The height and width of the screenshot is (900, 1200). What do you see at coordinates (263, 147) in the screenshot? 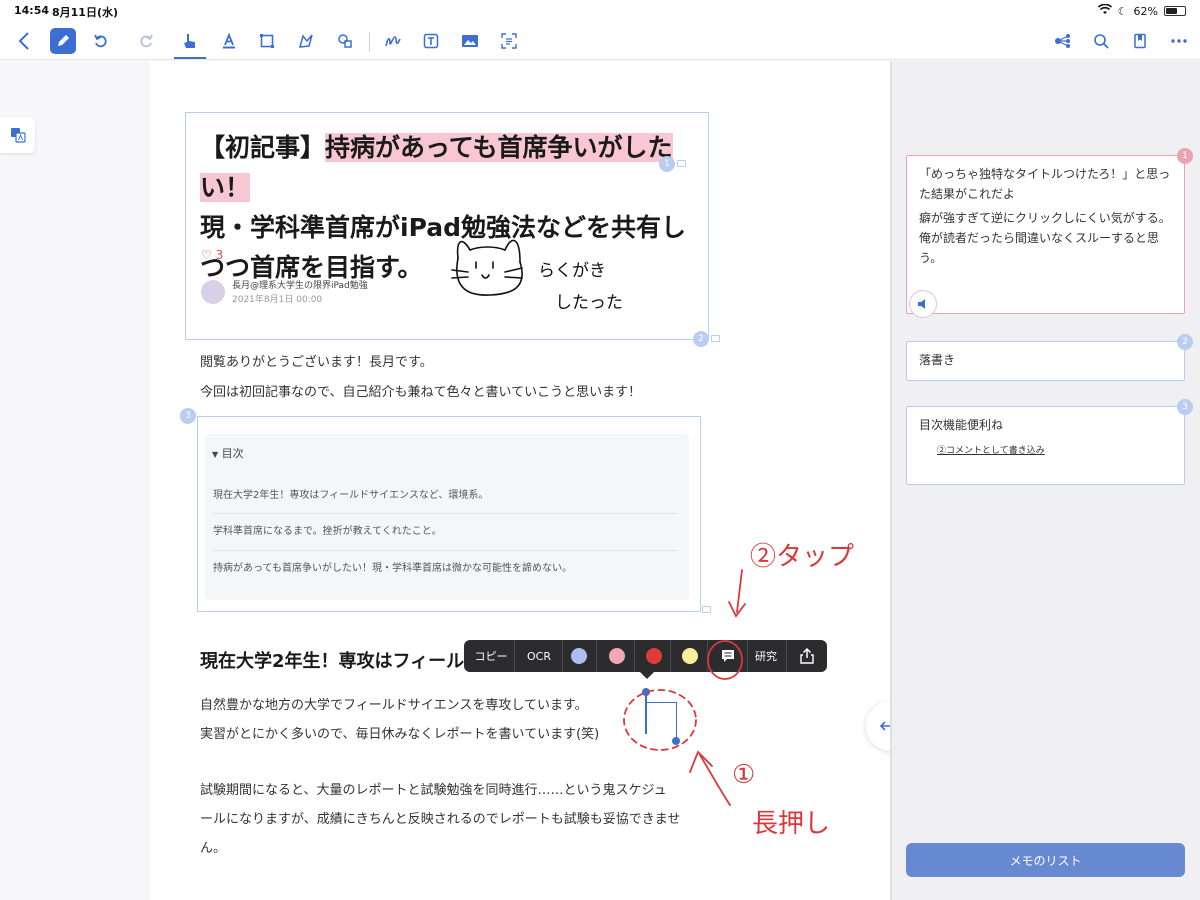
I see `title-prefix: 【初記事】` at bounding box center [263, 147].